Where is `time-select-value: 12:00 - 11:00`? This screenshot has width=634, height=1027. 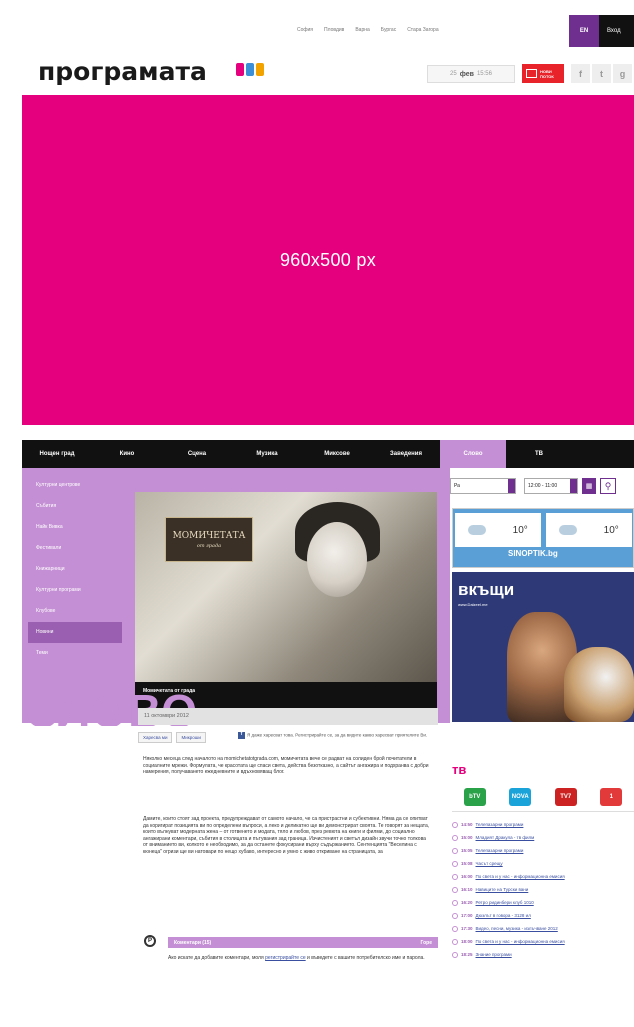
time-select-value: 12:00 - 11:00 is located at coordinates (543, 486).